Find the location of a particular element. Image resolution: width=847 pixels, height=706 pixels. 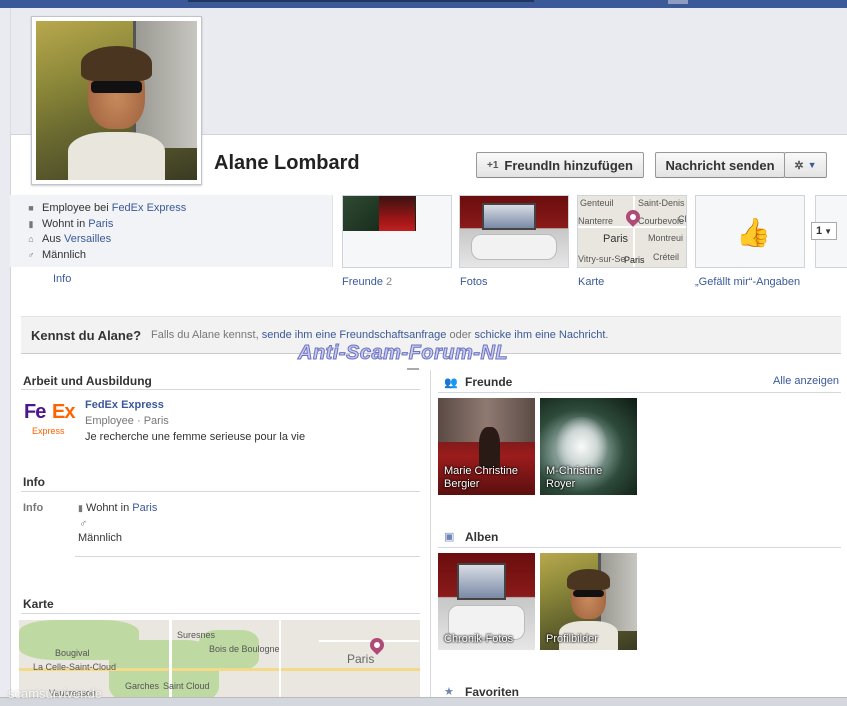

hometown-link: Versailles is located at coordinates (87, 239).